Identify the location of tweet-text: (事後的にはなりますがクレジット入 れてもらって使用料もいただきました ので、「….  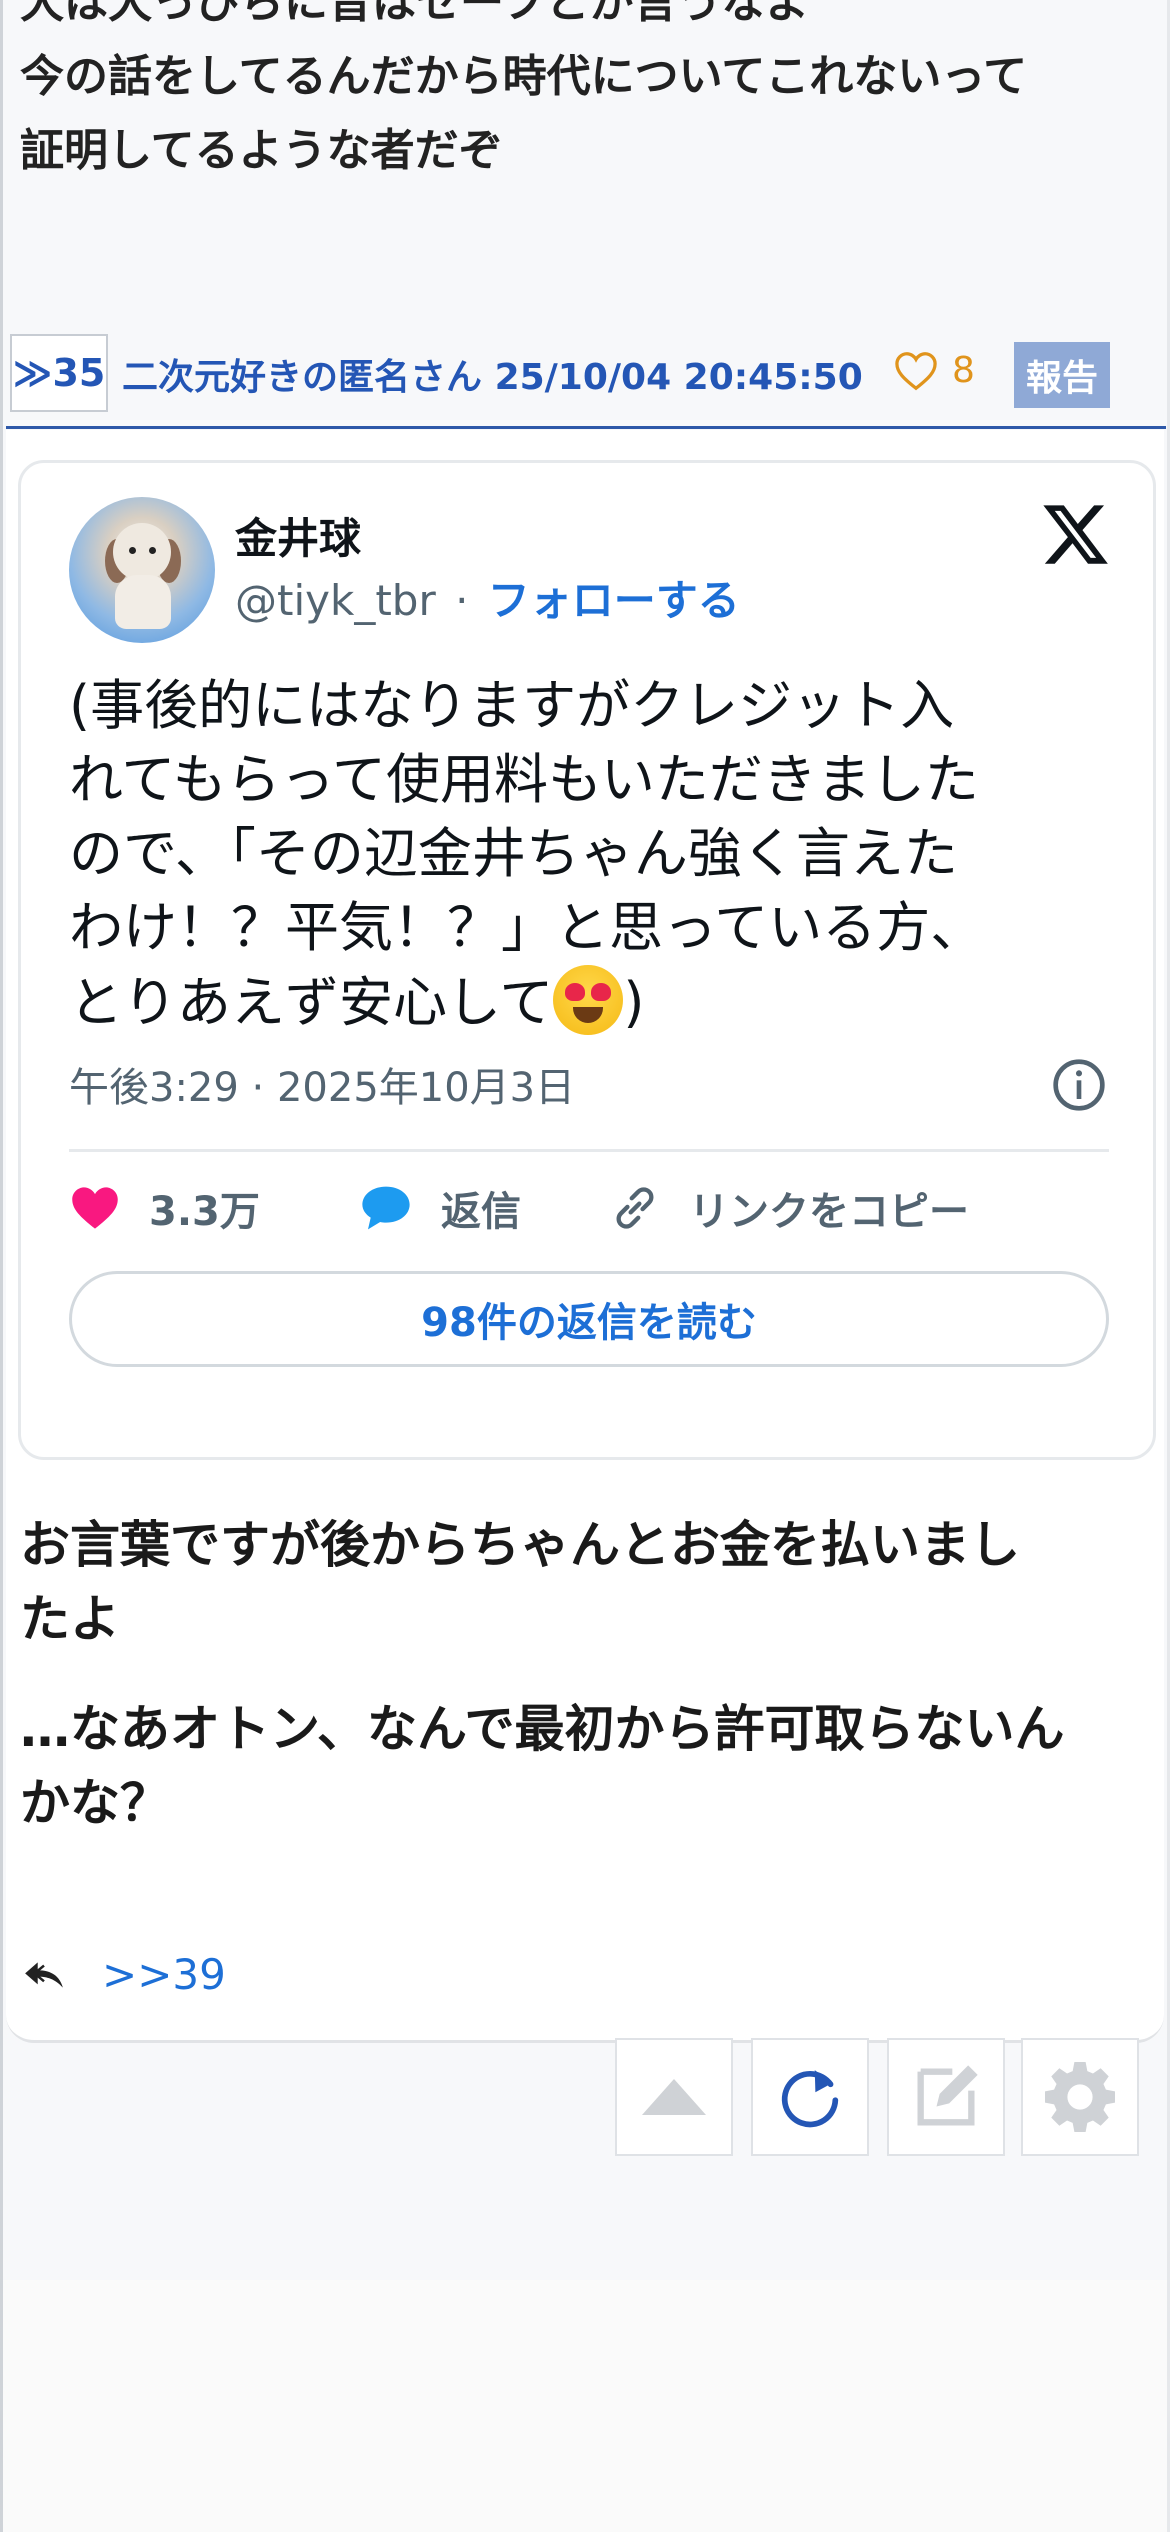
(589, 854).